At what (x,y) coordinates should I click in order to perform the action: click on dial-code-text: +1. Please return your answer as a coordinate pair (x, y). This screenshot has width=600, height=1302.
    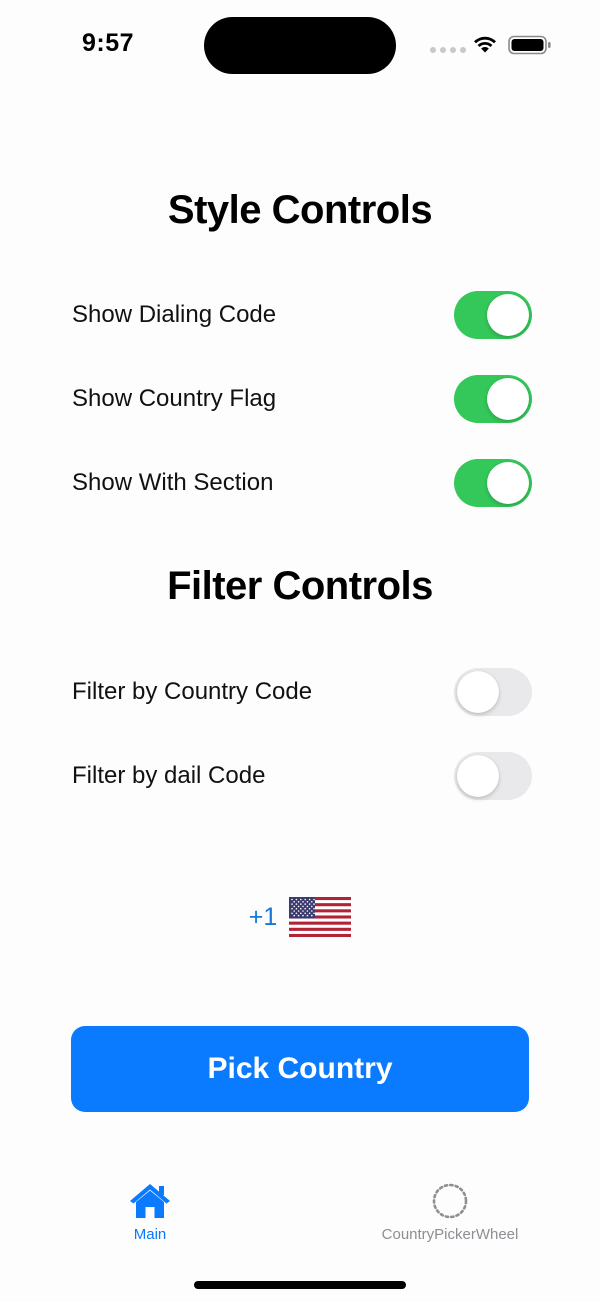
    Looking at the image, I should click on (263, 916).